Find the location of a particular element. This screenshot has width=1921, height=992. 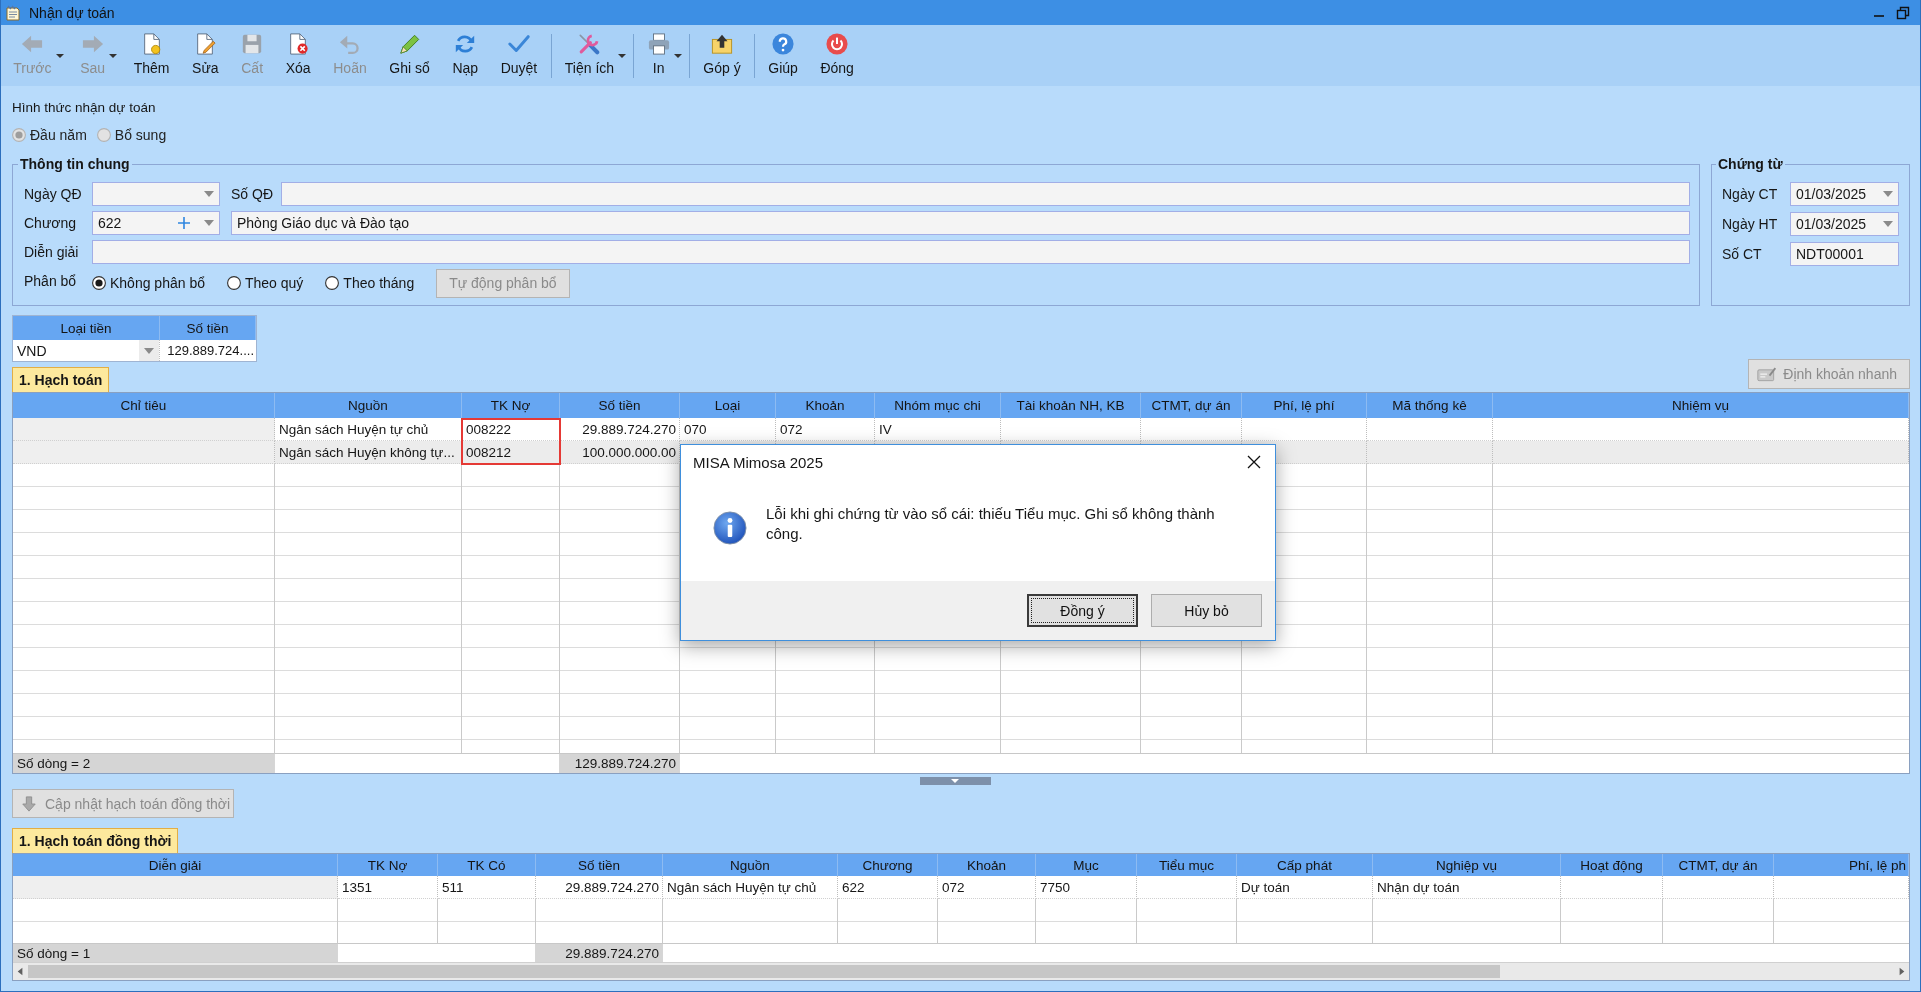

group-title: Chứng từ is located at coordinates (1750, 164).